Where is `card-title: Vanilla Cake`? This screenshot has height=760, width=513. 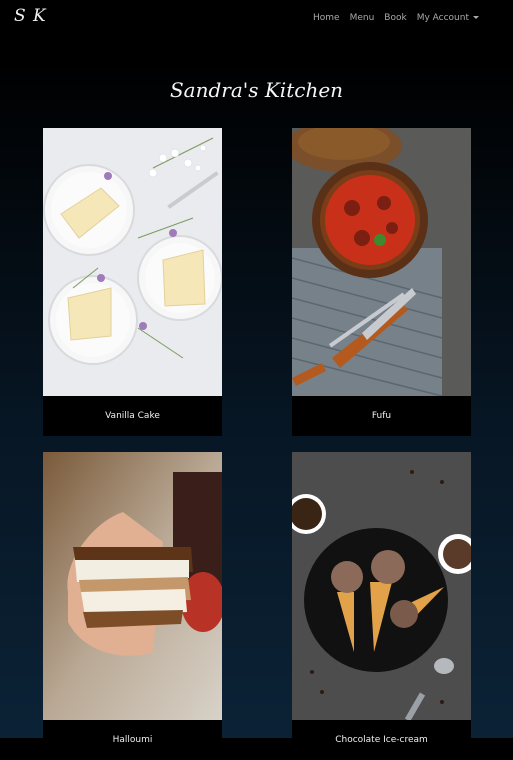
card-title: Vanilla Cake is located at coordinates (132, 416).